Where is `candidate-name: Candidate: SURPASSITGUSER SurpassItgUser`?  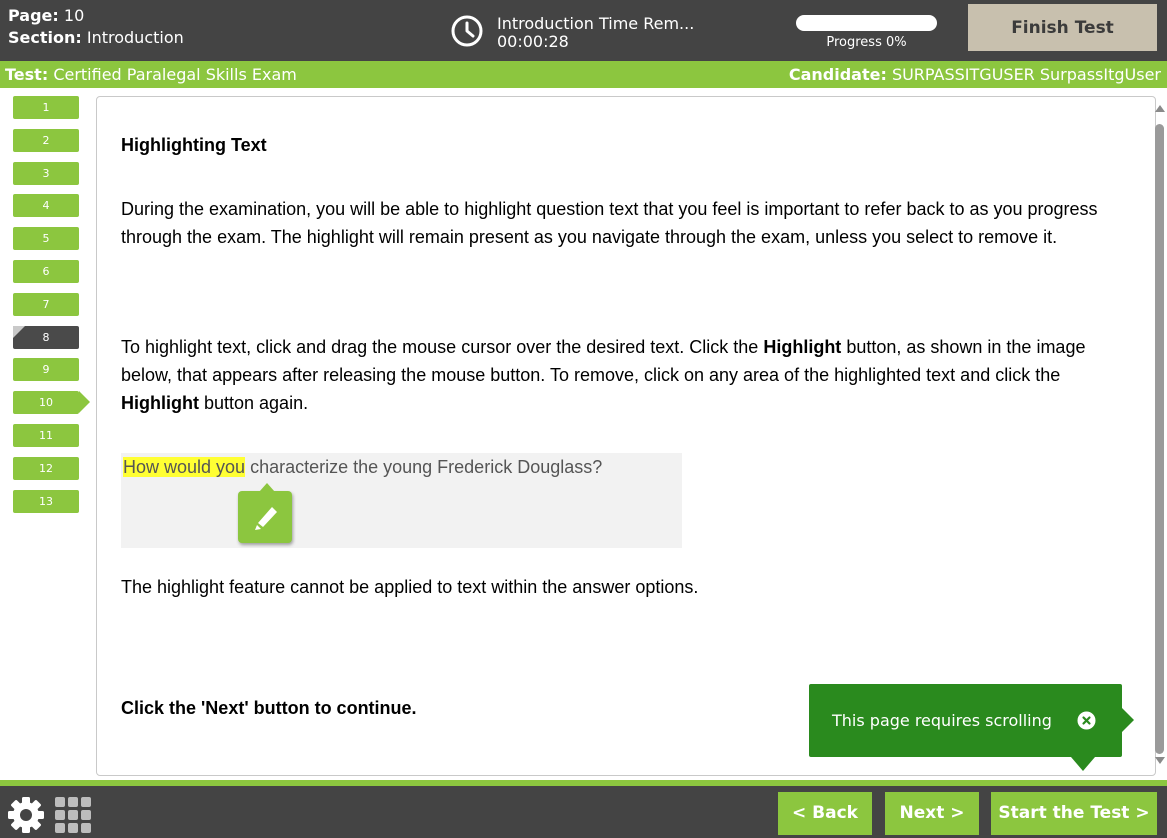
candidate-name: Candidate: SURPASSITGUSER SurpassItgUser is located at coordinates (975, 74).